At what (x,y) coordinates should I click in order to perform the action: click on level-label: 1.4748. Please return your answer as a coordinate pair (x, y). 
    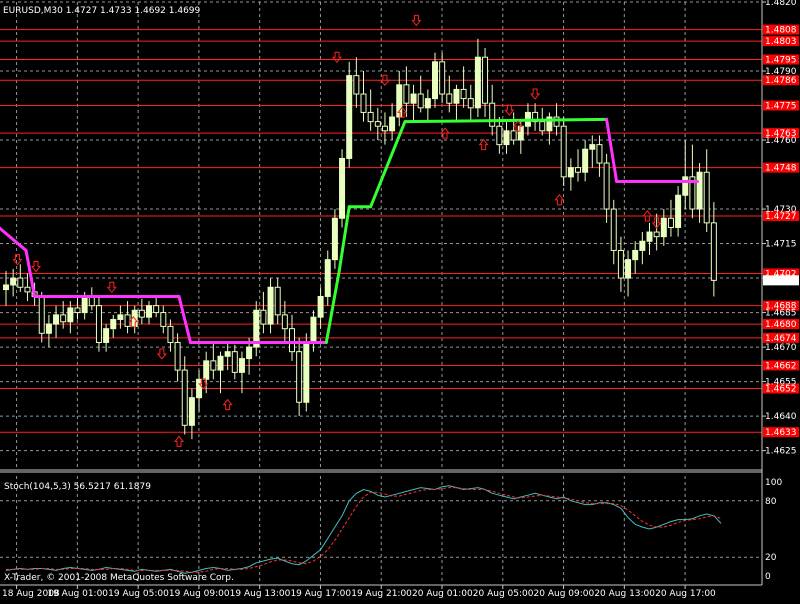
    Looking at the image, I should click on (781, 169).